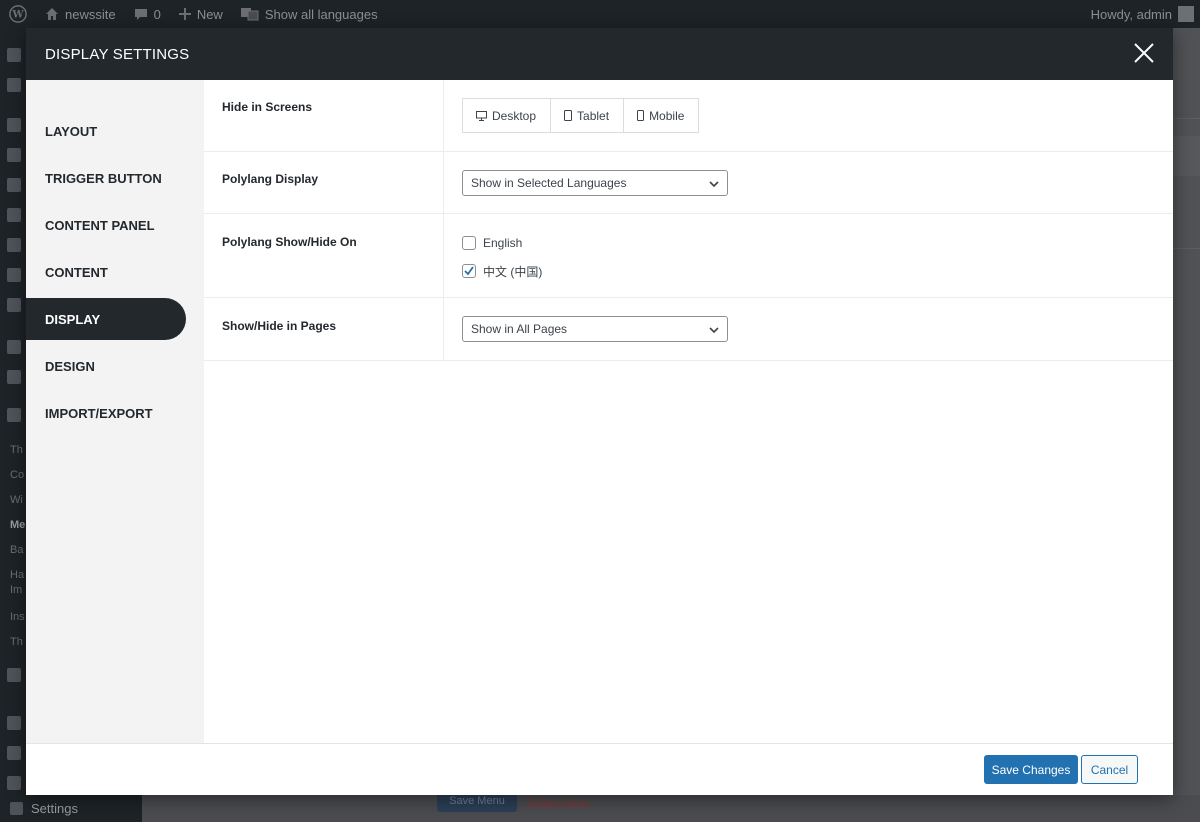  I want to click on checkbox-label: 中文 (中国), so click(513, 271).